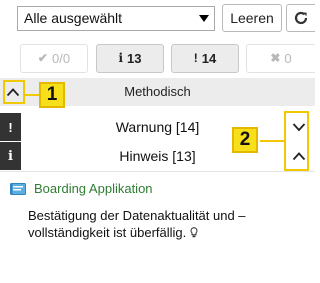  I want to click on category-label-warning: Warnung [14], so click(157, 127).